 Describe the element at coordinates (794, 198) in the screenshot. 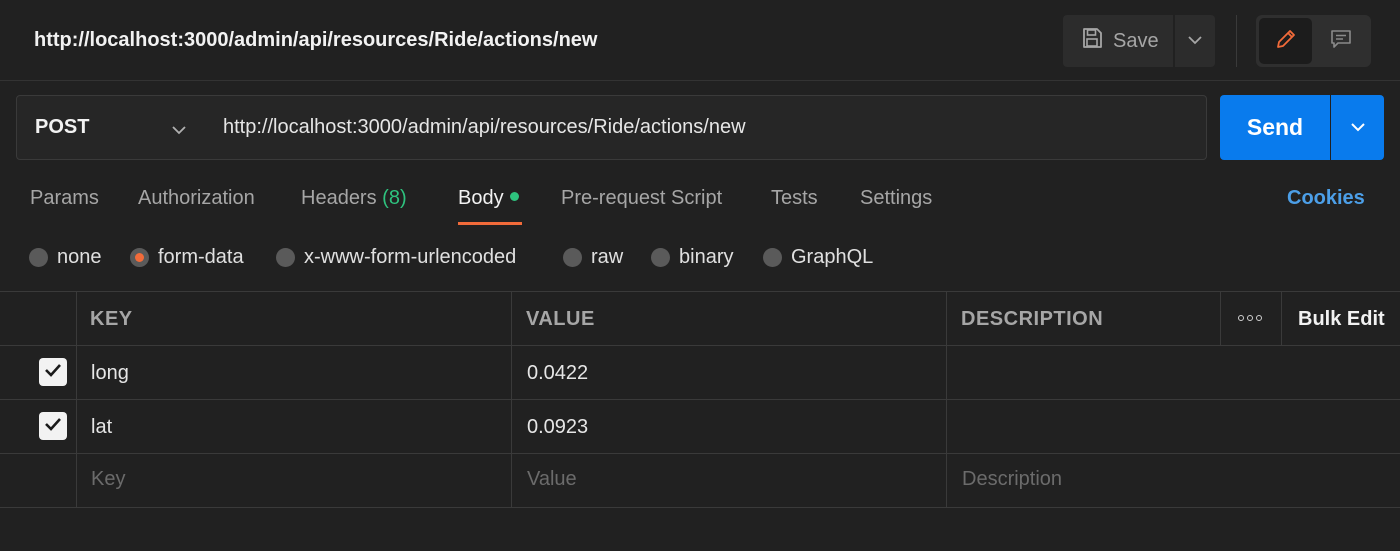

I see `tab-tests: Tests` at that location.